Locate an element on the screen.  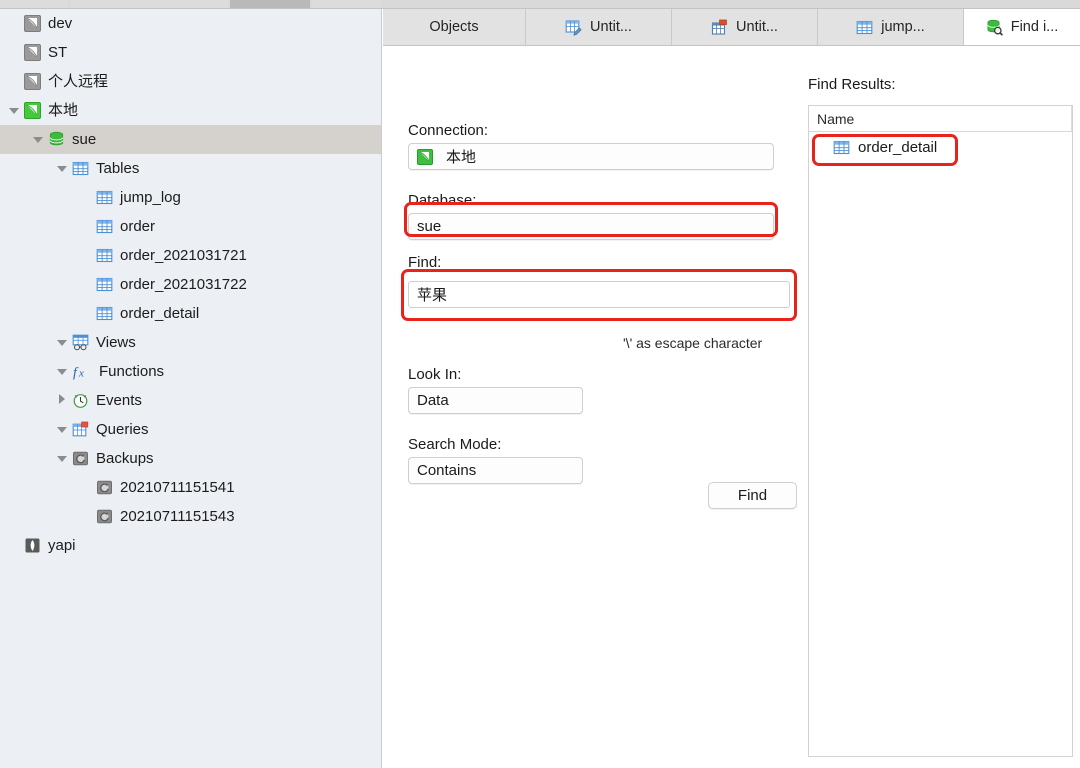
tree-item-label: dev is located at coordinates (60, 23).